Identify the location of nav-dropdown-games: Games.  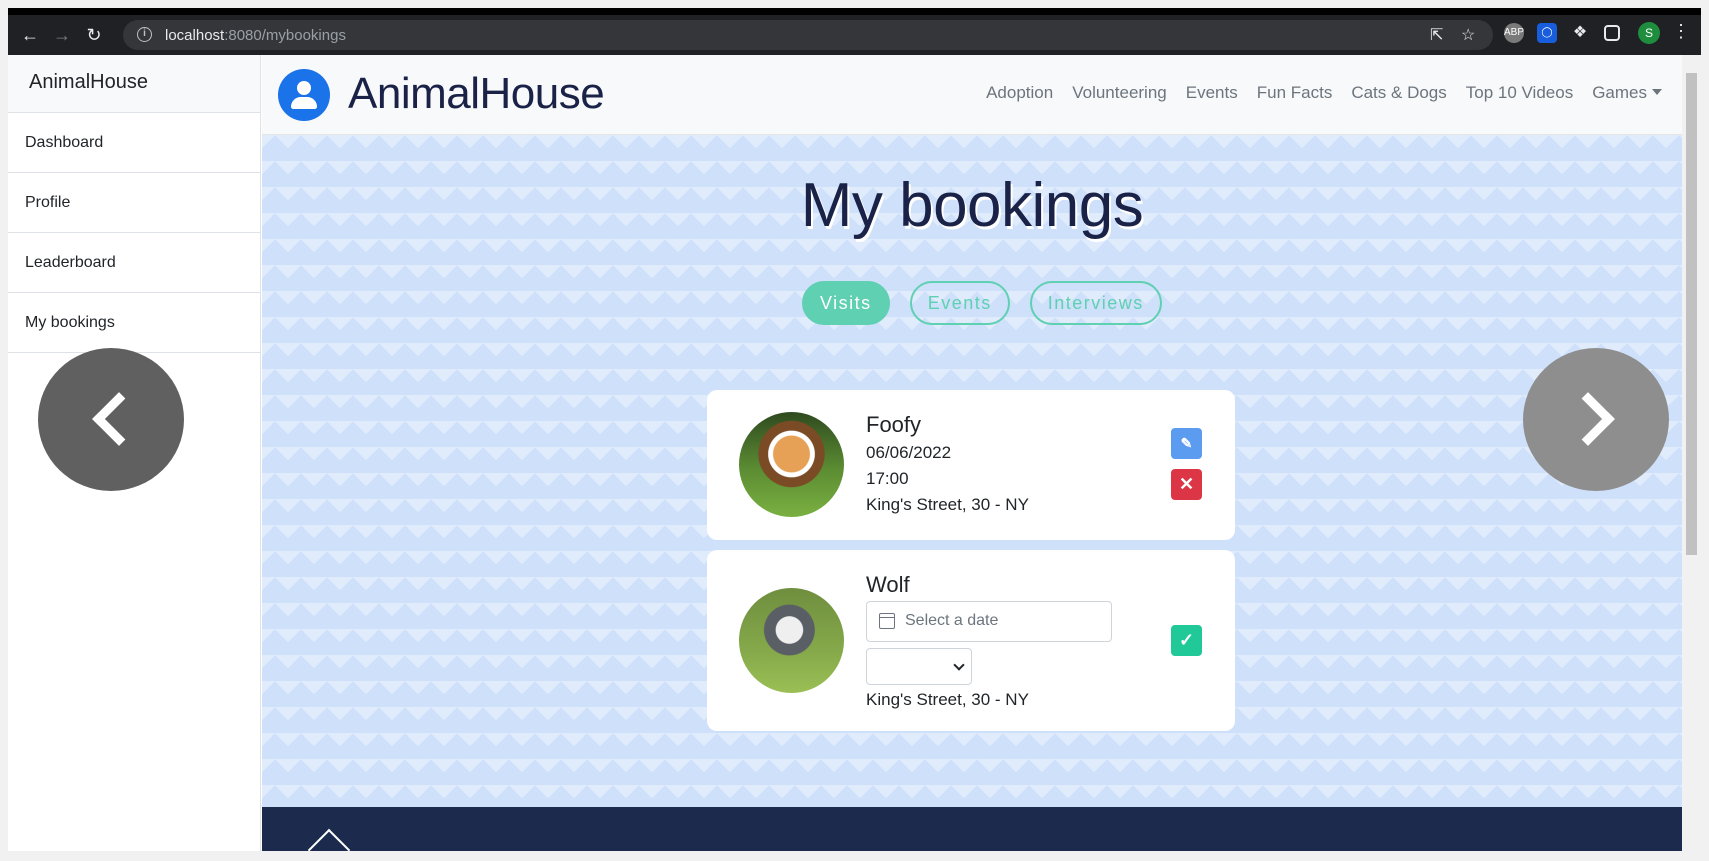
(1627, 93).